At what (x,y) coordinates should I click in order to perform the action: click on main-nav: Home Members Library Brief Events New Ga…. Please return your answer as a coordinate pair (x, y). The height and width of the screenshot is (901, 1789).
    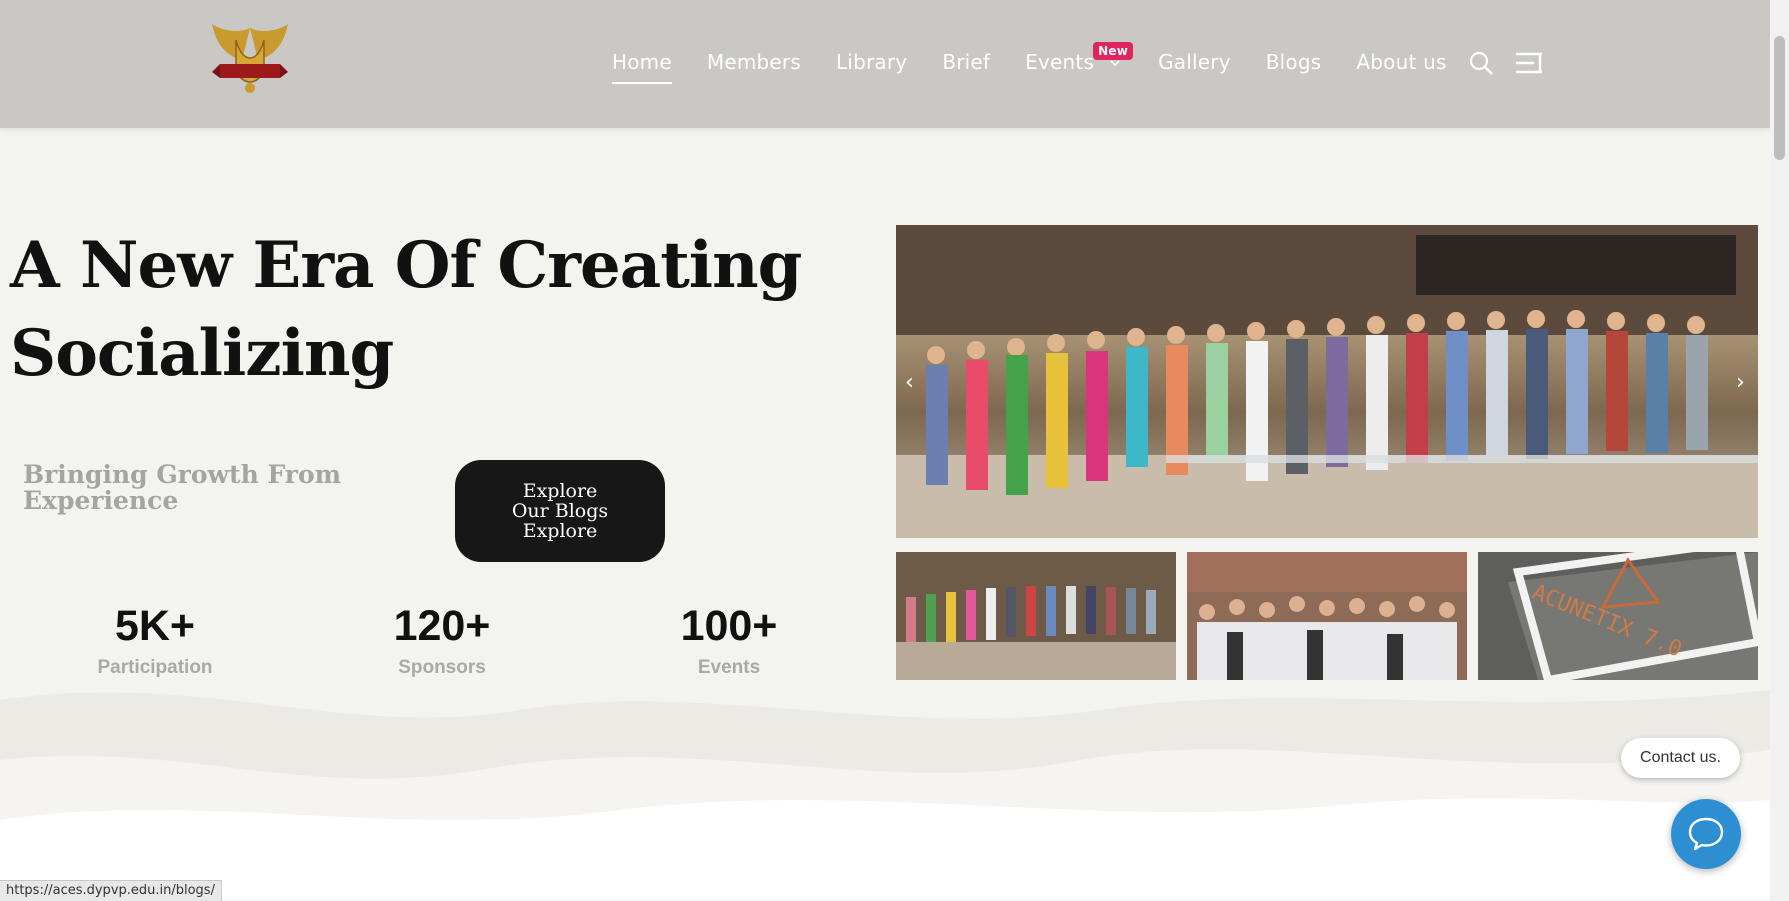
    Looking at the image, I should click on (1047, 63).